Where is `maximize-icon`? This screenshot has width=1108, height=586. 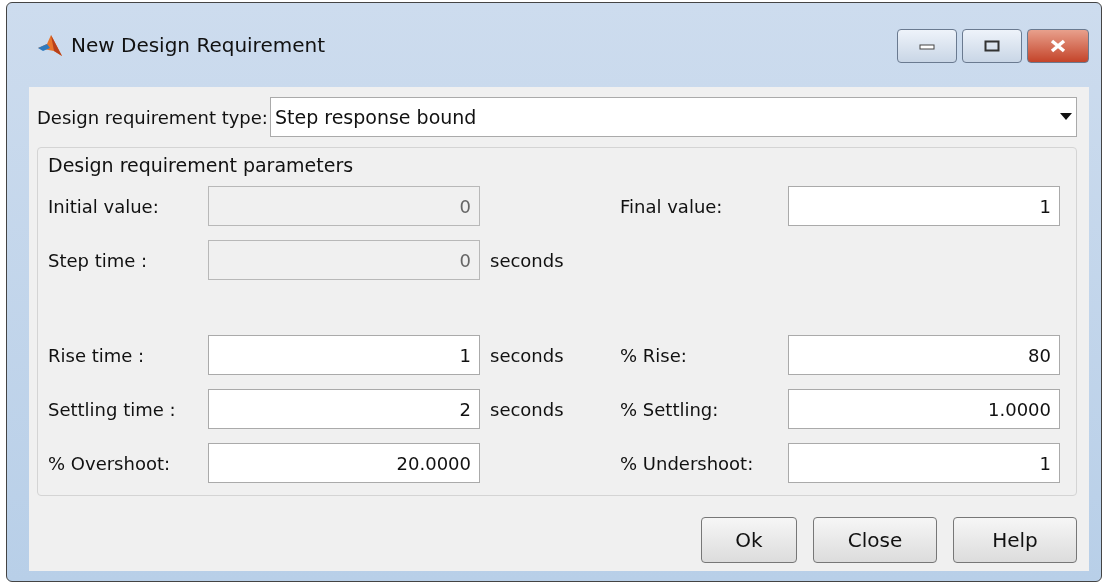 maximize-icon is located at coordinates (992, 46).